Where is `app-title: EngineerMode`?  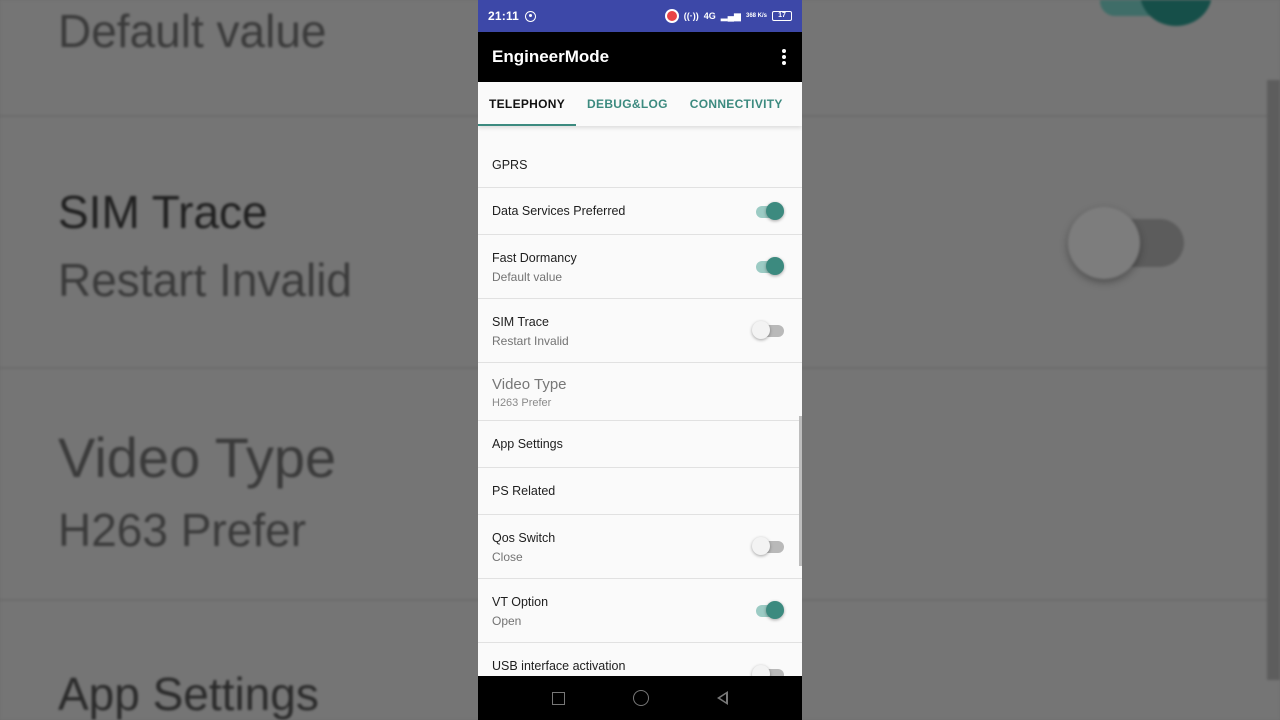
app-title: EngineerMode is located at coordinates (551, 56).